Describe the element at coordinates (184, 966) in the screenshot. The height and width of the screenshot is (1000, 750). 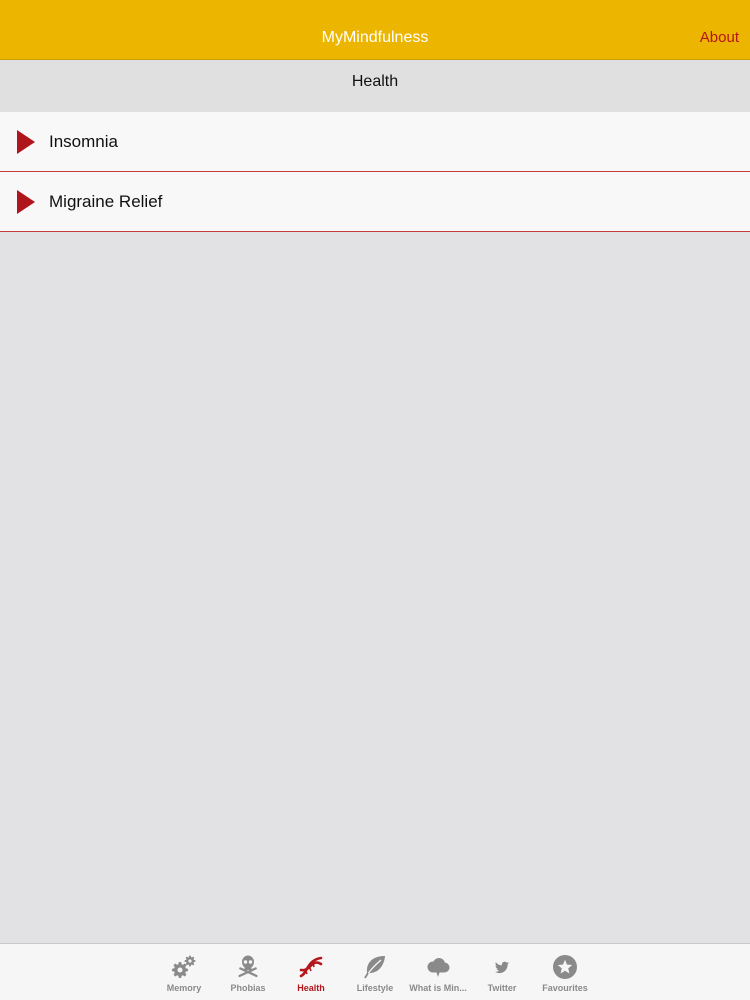
I see `gears-icon` at that location.